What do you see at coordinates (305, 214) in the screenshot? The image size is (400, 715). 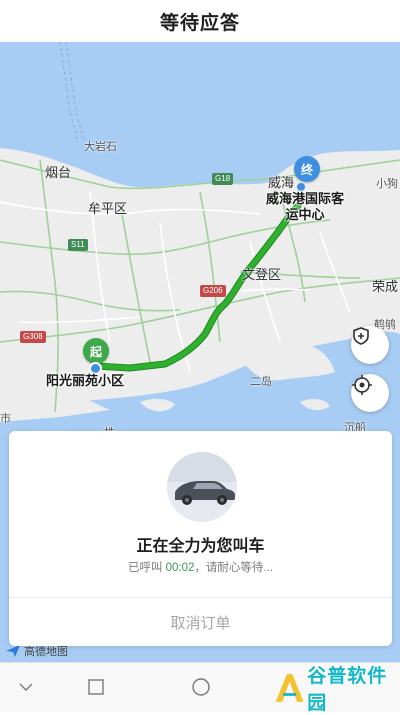 I see `end-place-line2: 运中心` at bounding box center [305, 214].